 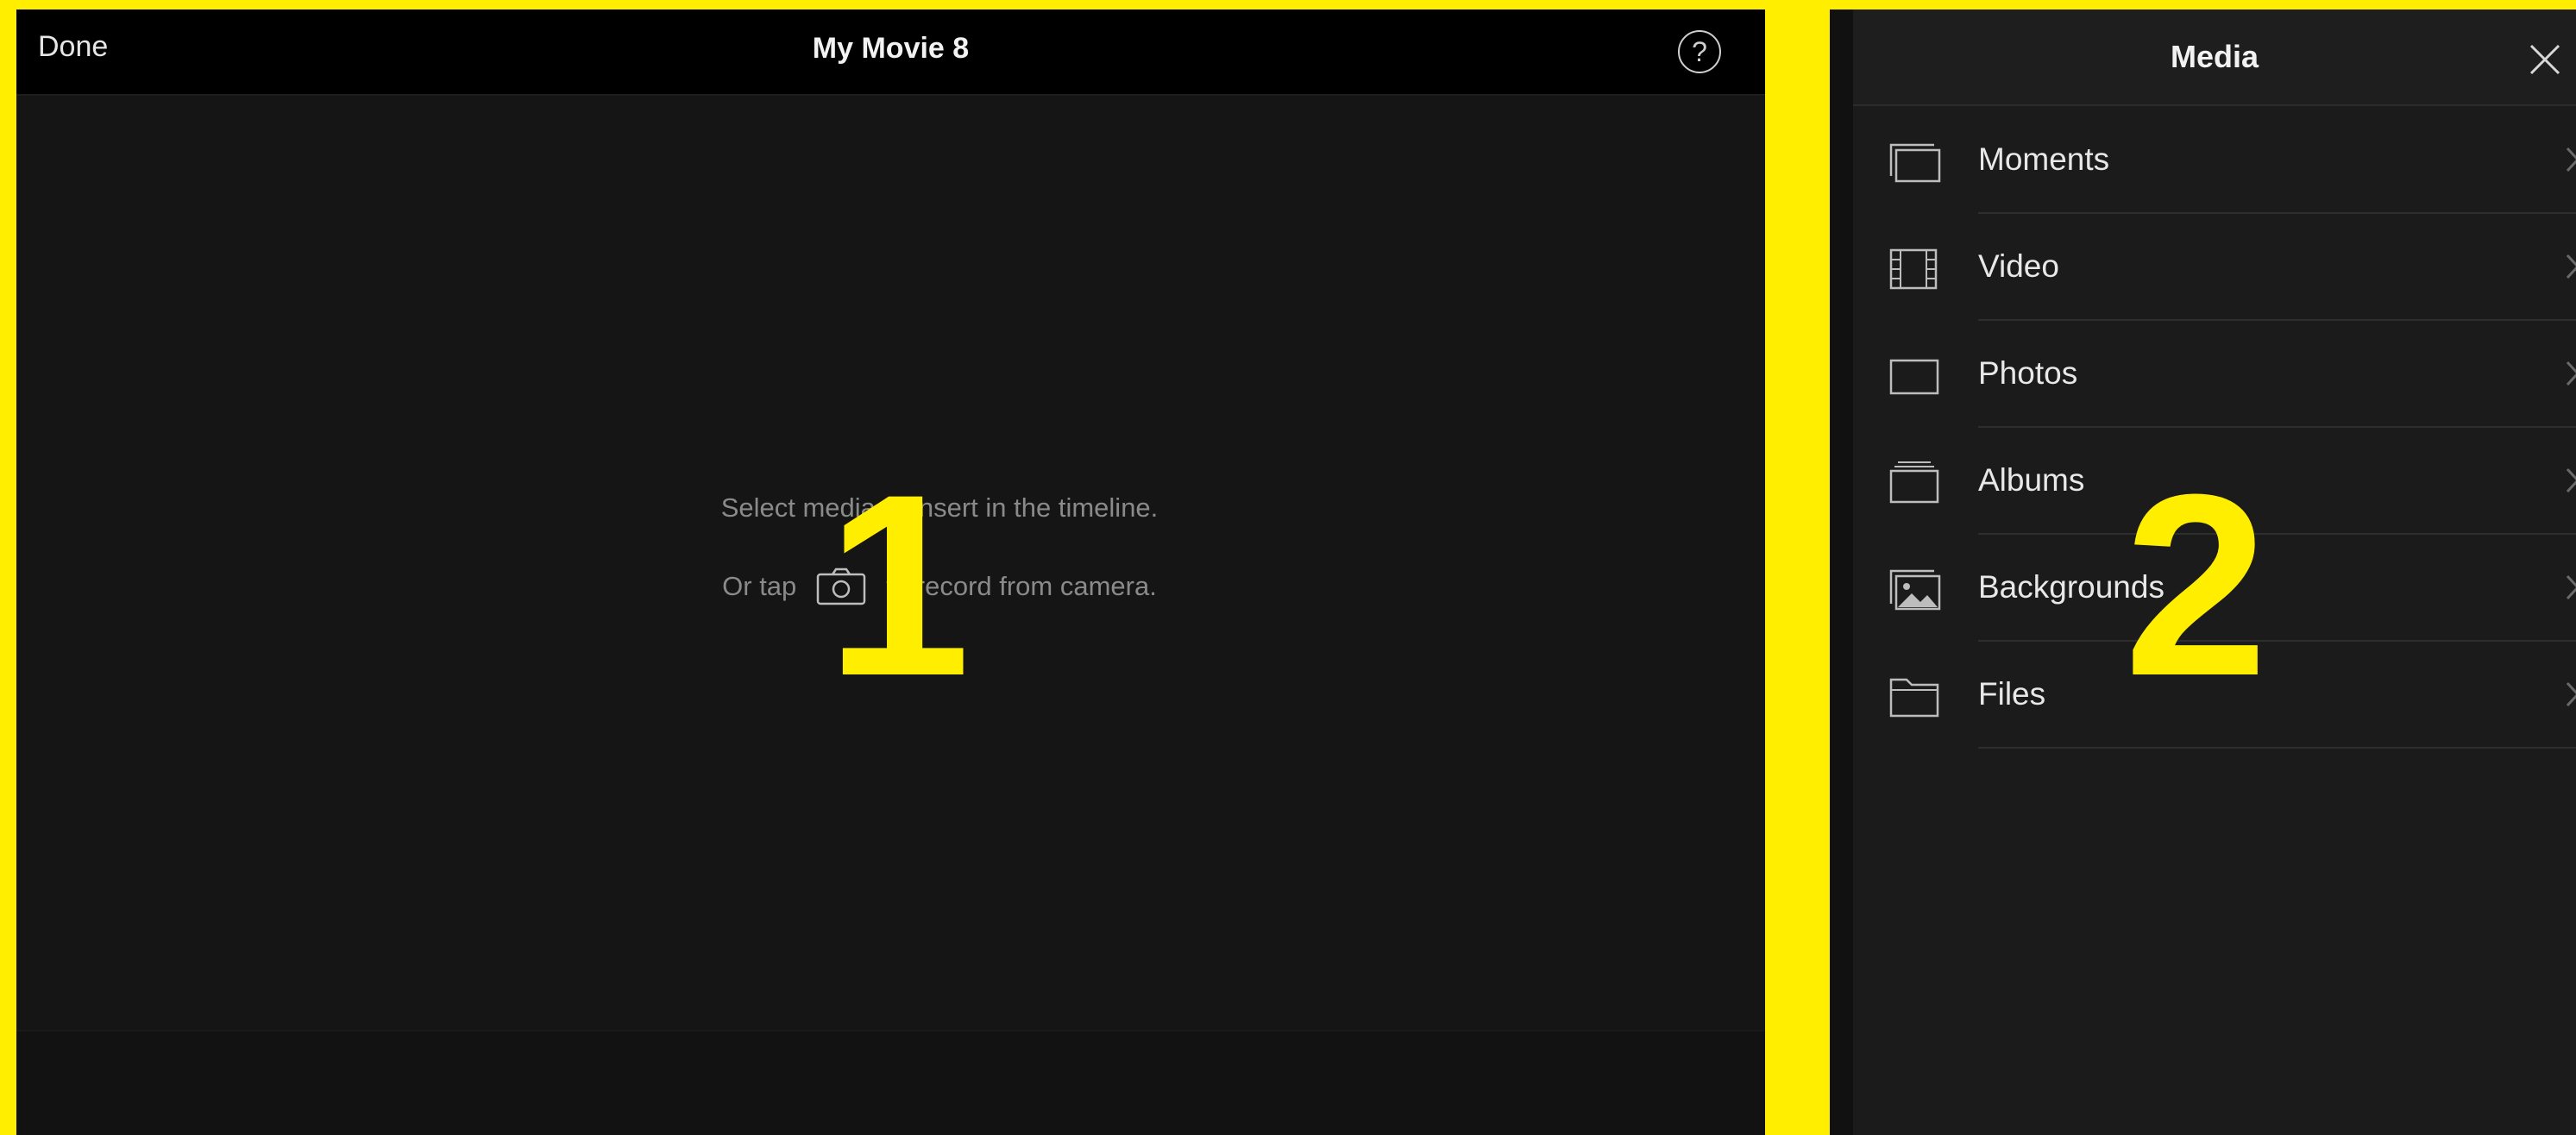 What do you see at coordinates (2028, 373) in the screenshot?
I see `media-item-label: Photos` at bounding box center [2028, 373].